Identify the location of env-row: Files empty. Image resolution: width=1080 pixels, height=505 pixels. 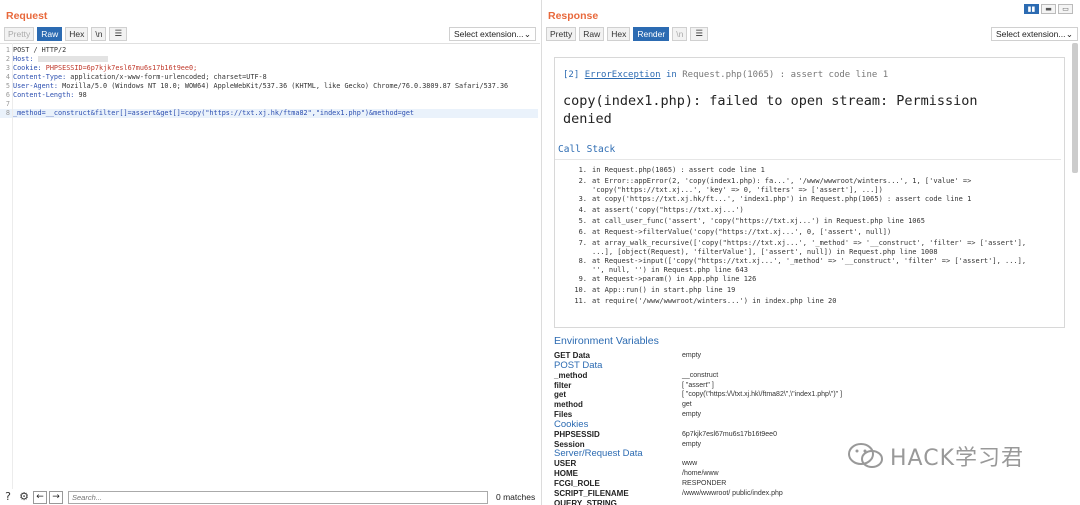
(628, 414).